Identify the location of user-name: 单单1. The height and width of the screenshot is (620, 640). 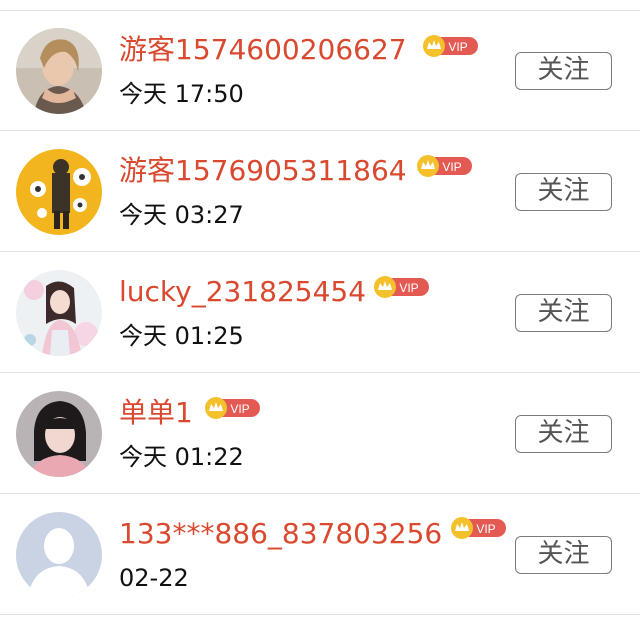
(156, 413).